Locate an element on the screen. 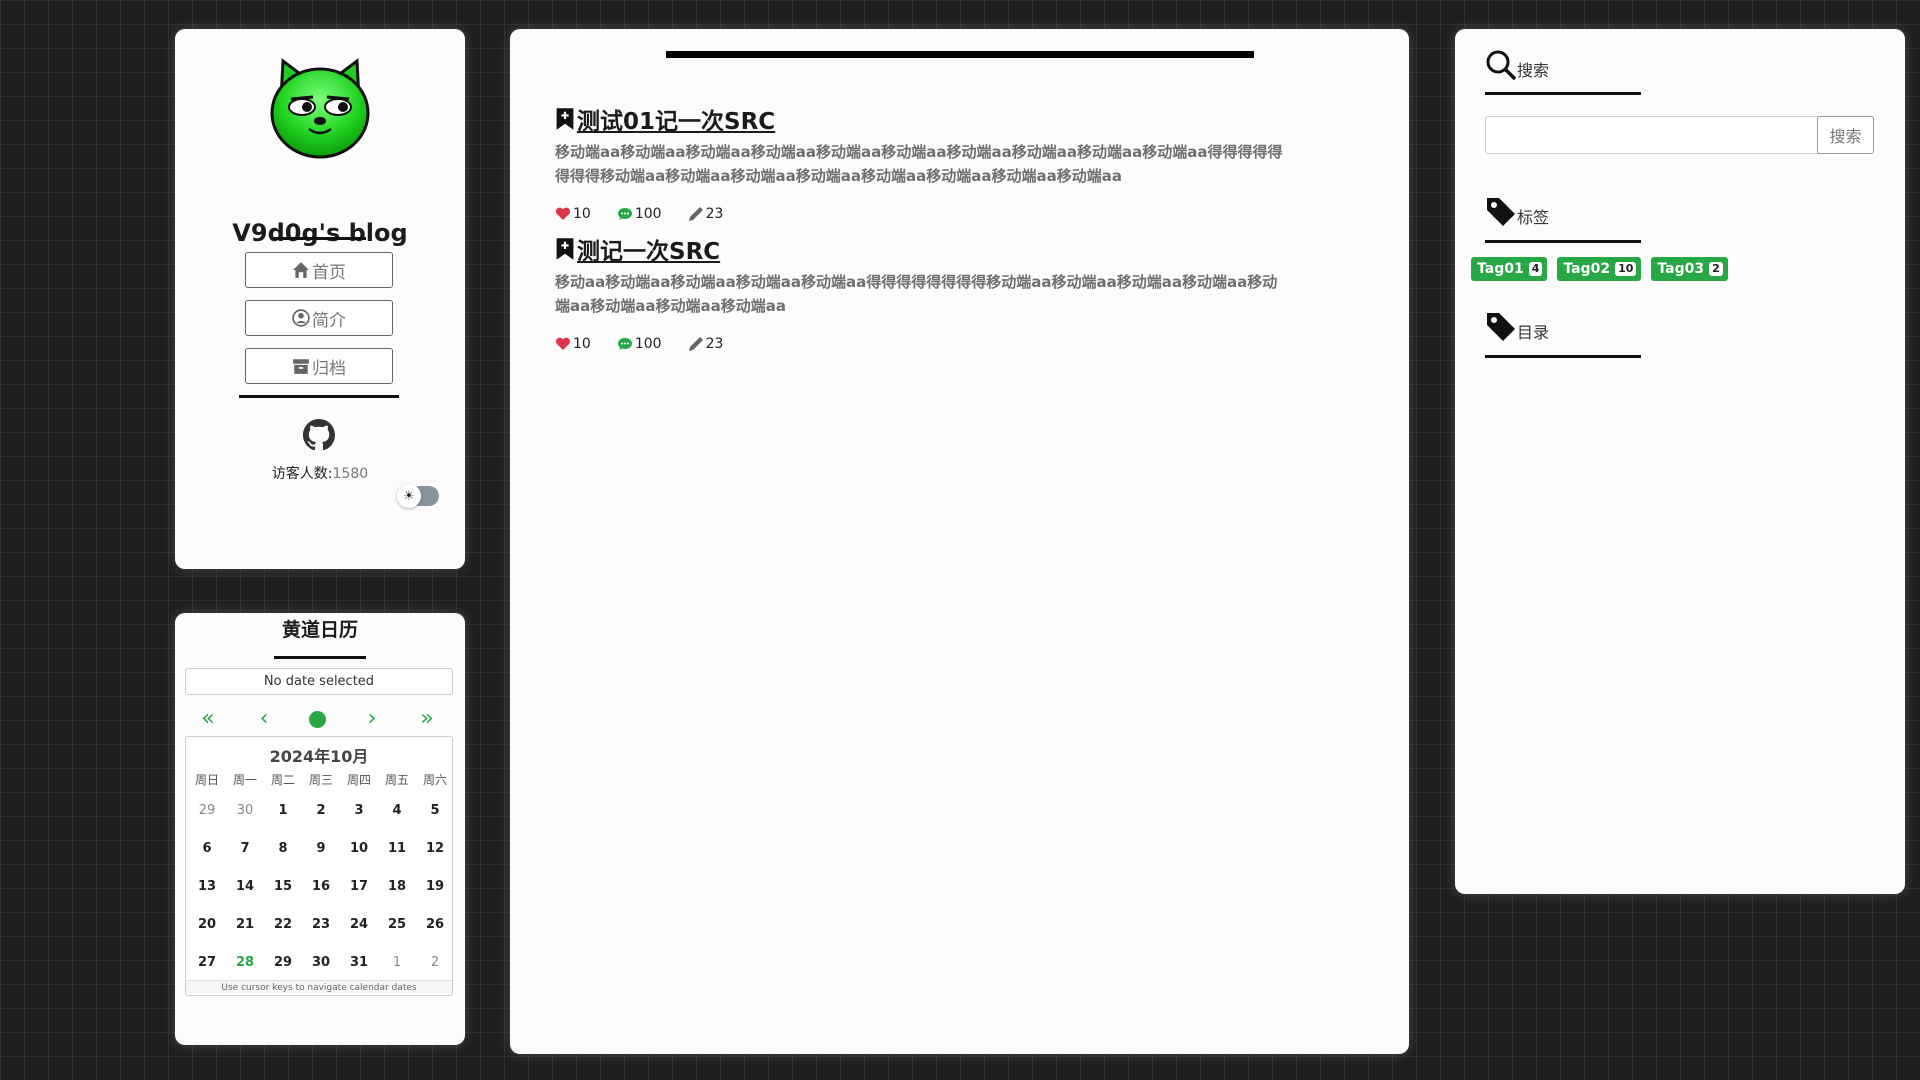  main-top-bar is located at coordinates (960, 54).